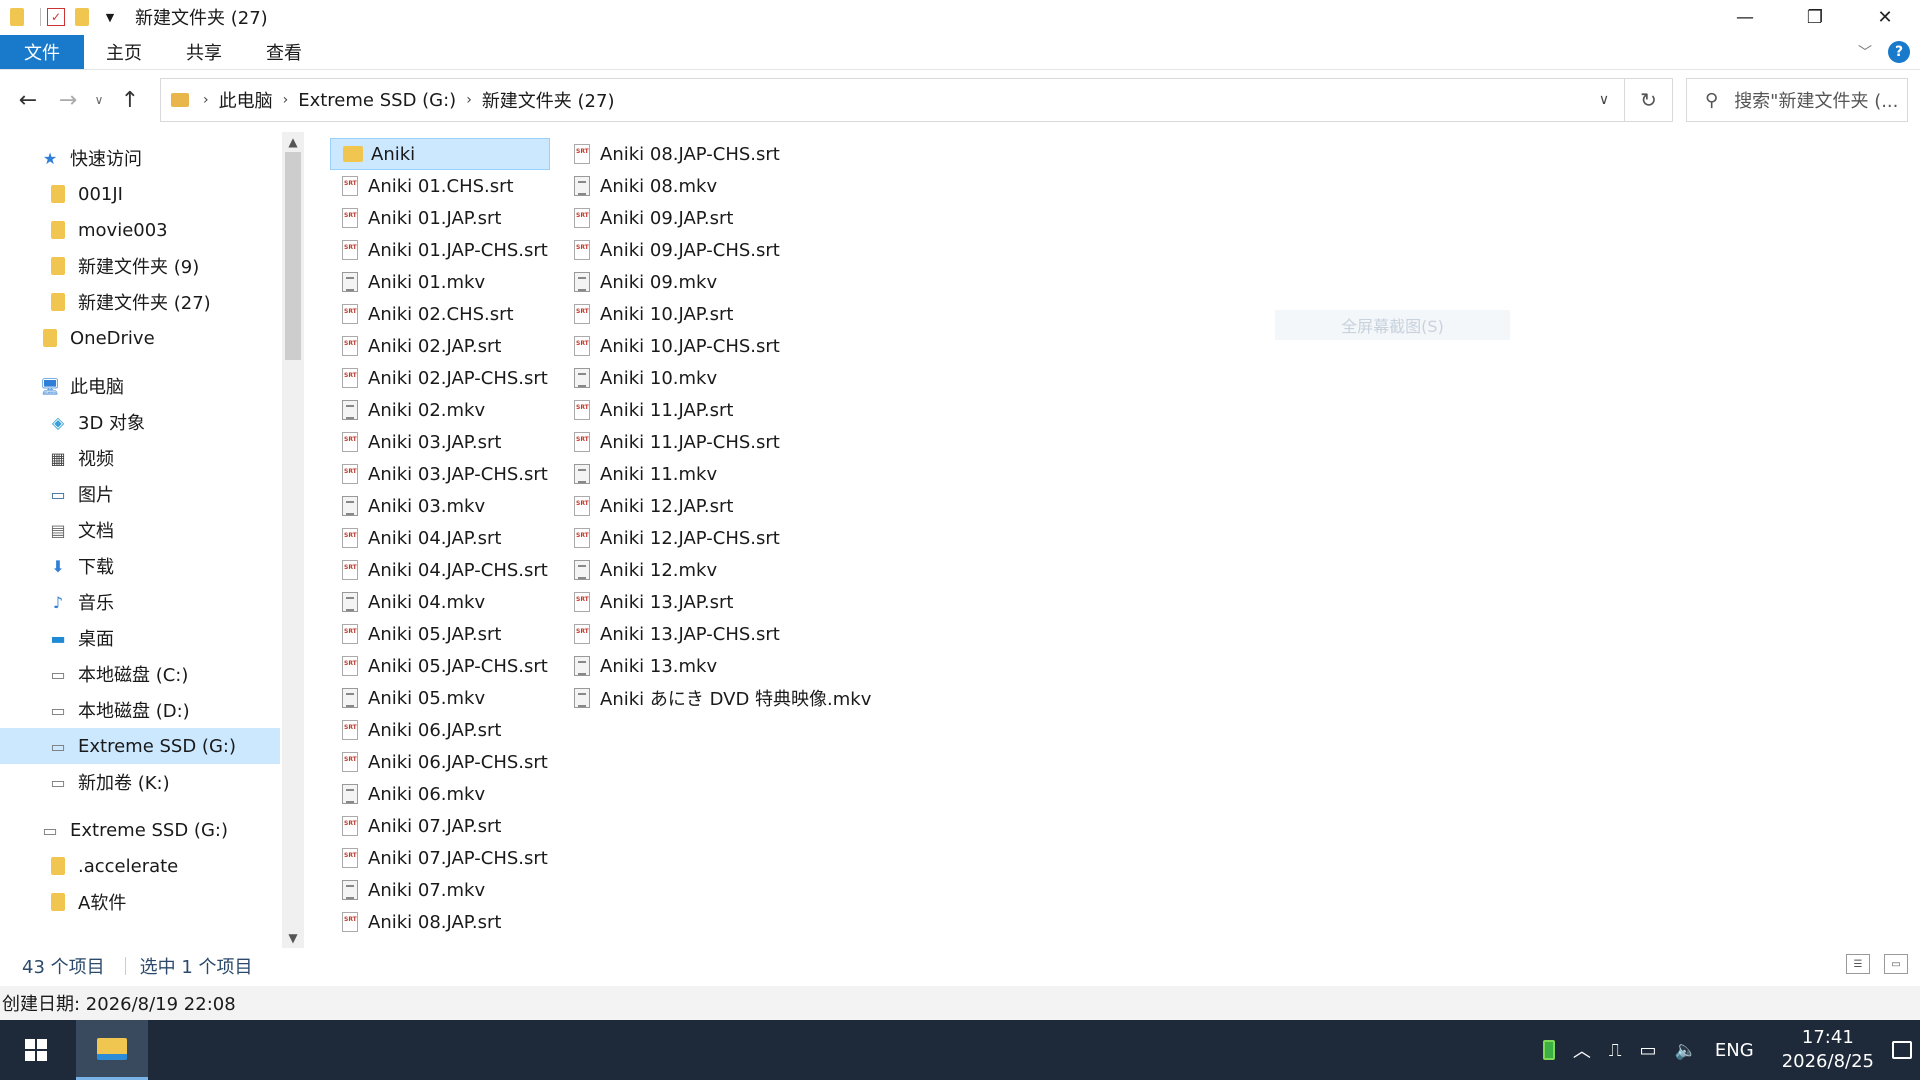 This screenshot has height=1080, width=1920. I want to click on file-item: Aniki 02.JAP-CHS.srt, so click(460, 378).